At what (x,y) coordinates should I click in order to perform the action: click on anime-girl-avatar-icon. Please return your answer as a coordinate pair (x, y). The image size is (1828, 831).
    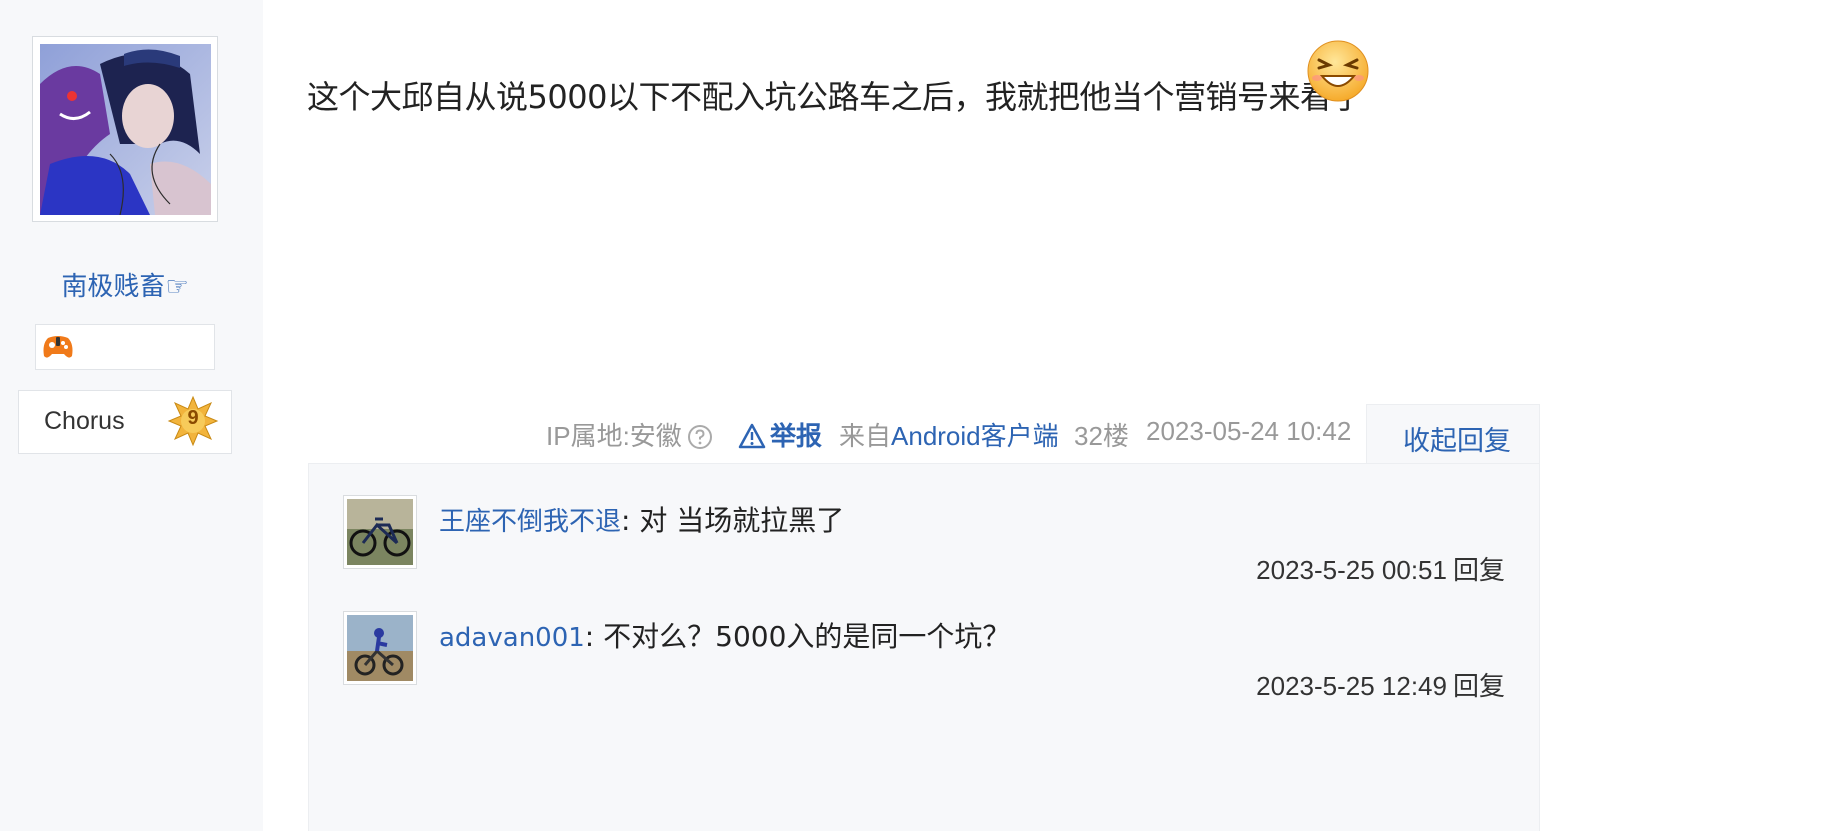
    Looking at the image, I should click on (125, 129).